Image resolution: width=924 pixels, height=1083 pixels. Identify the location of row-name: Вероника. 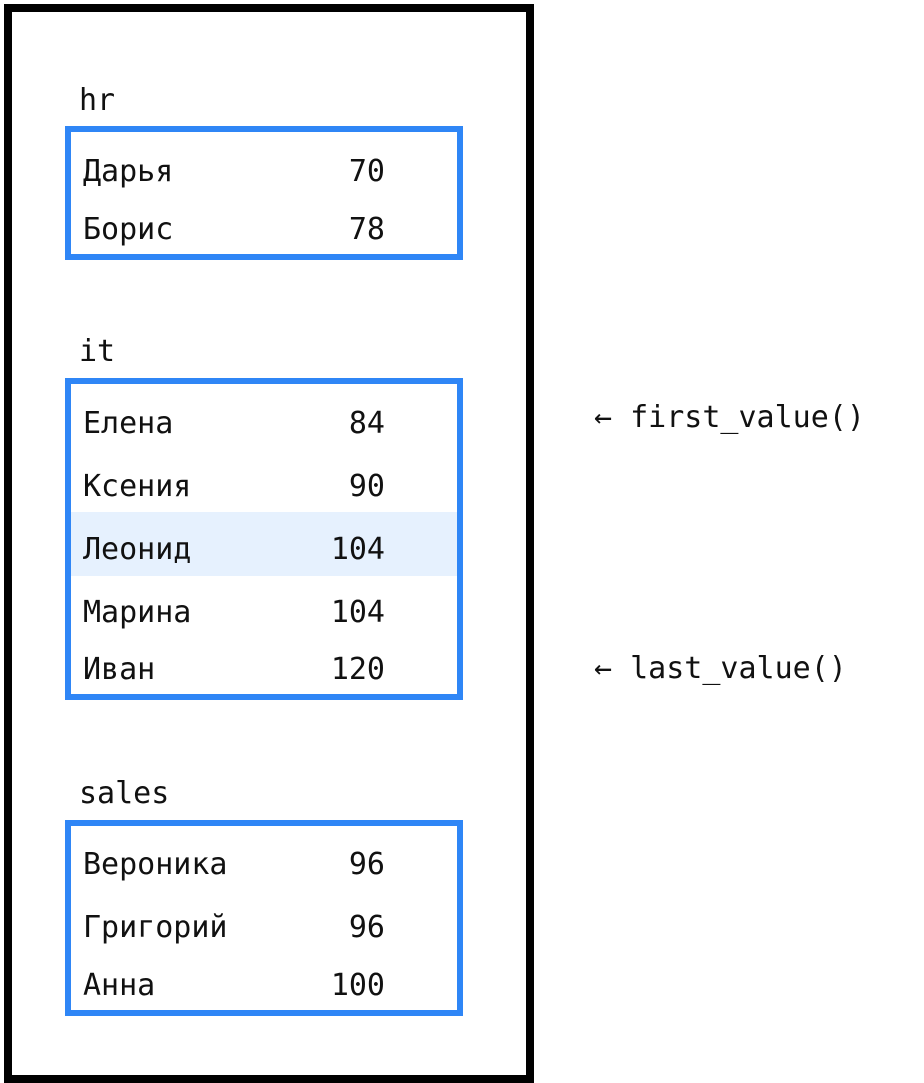
(155, 864).